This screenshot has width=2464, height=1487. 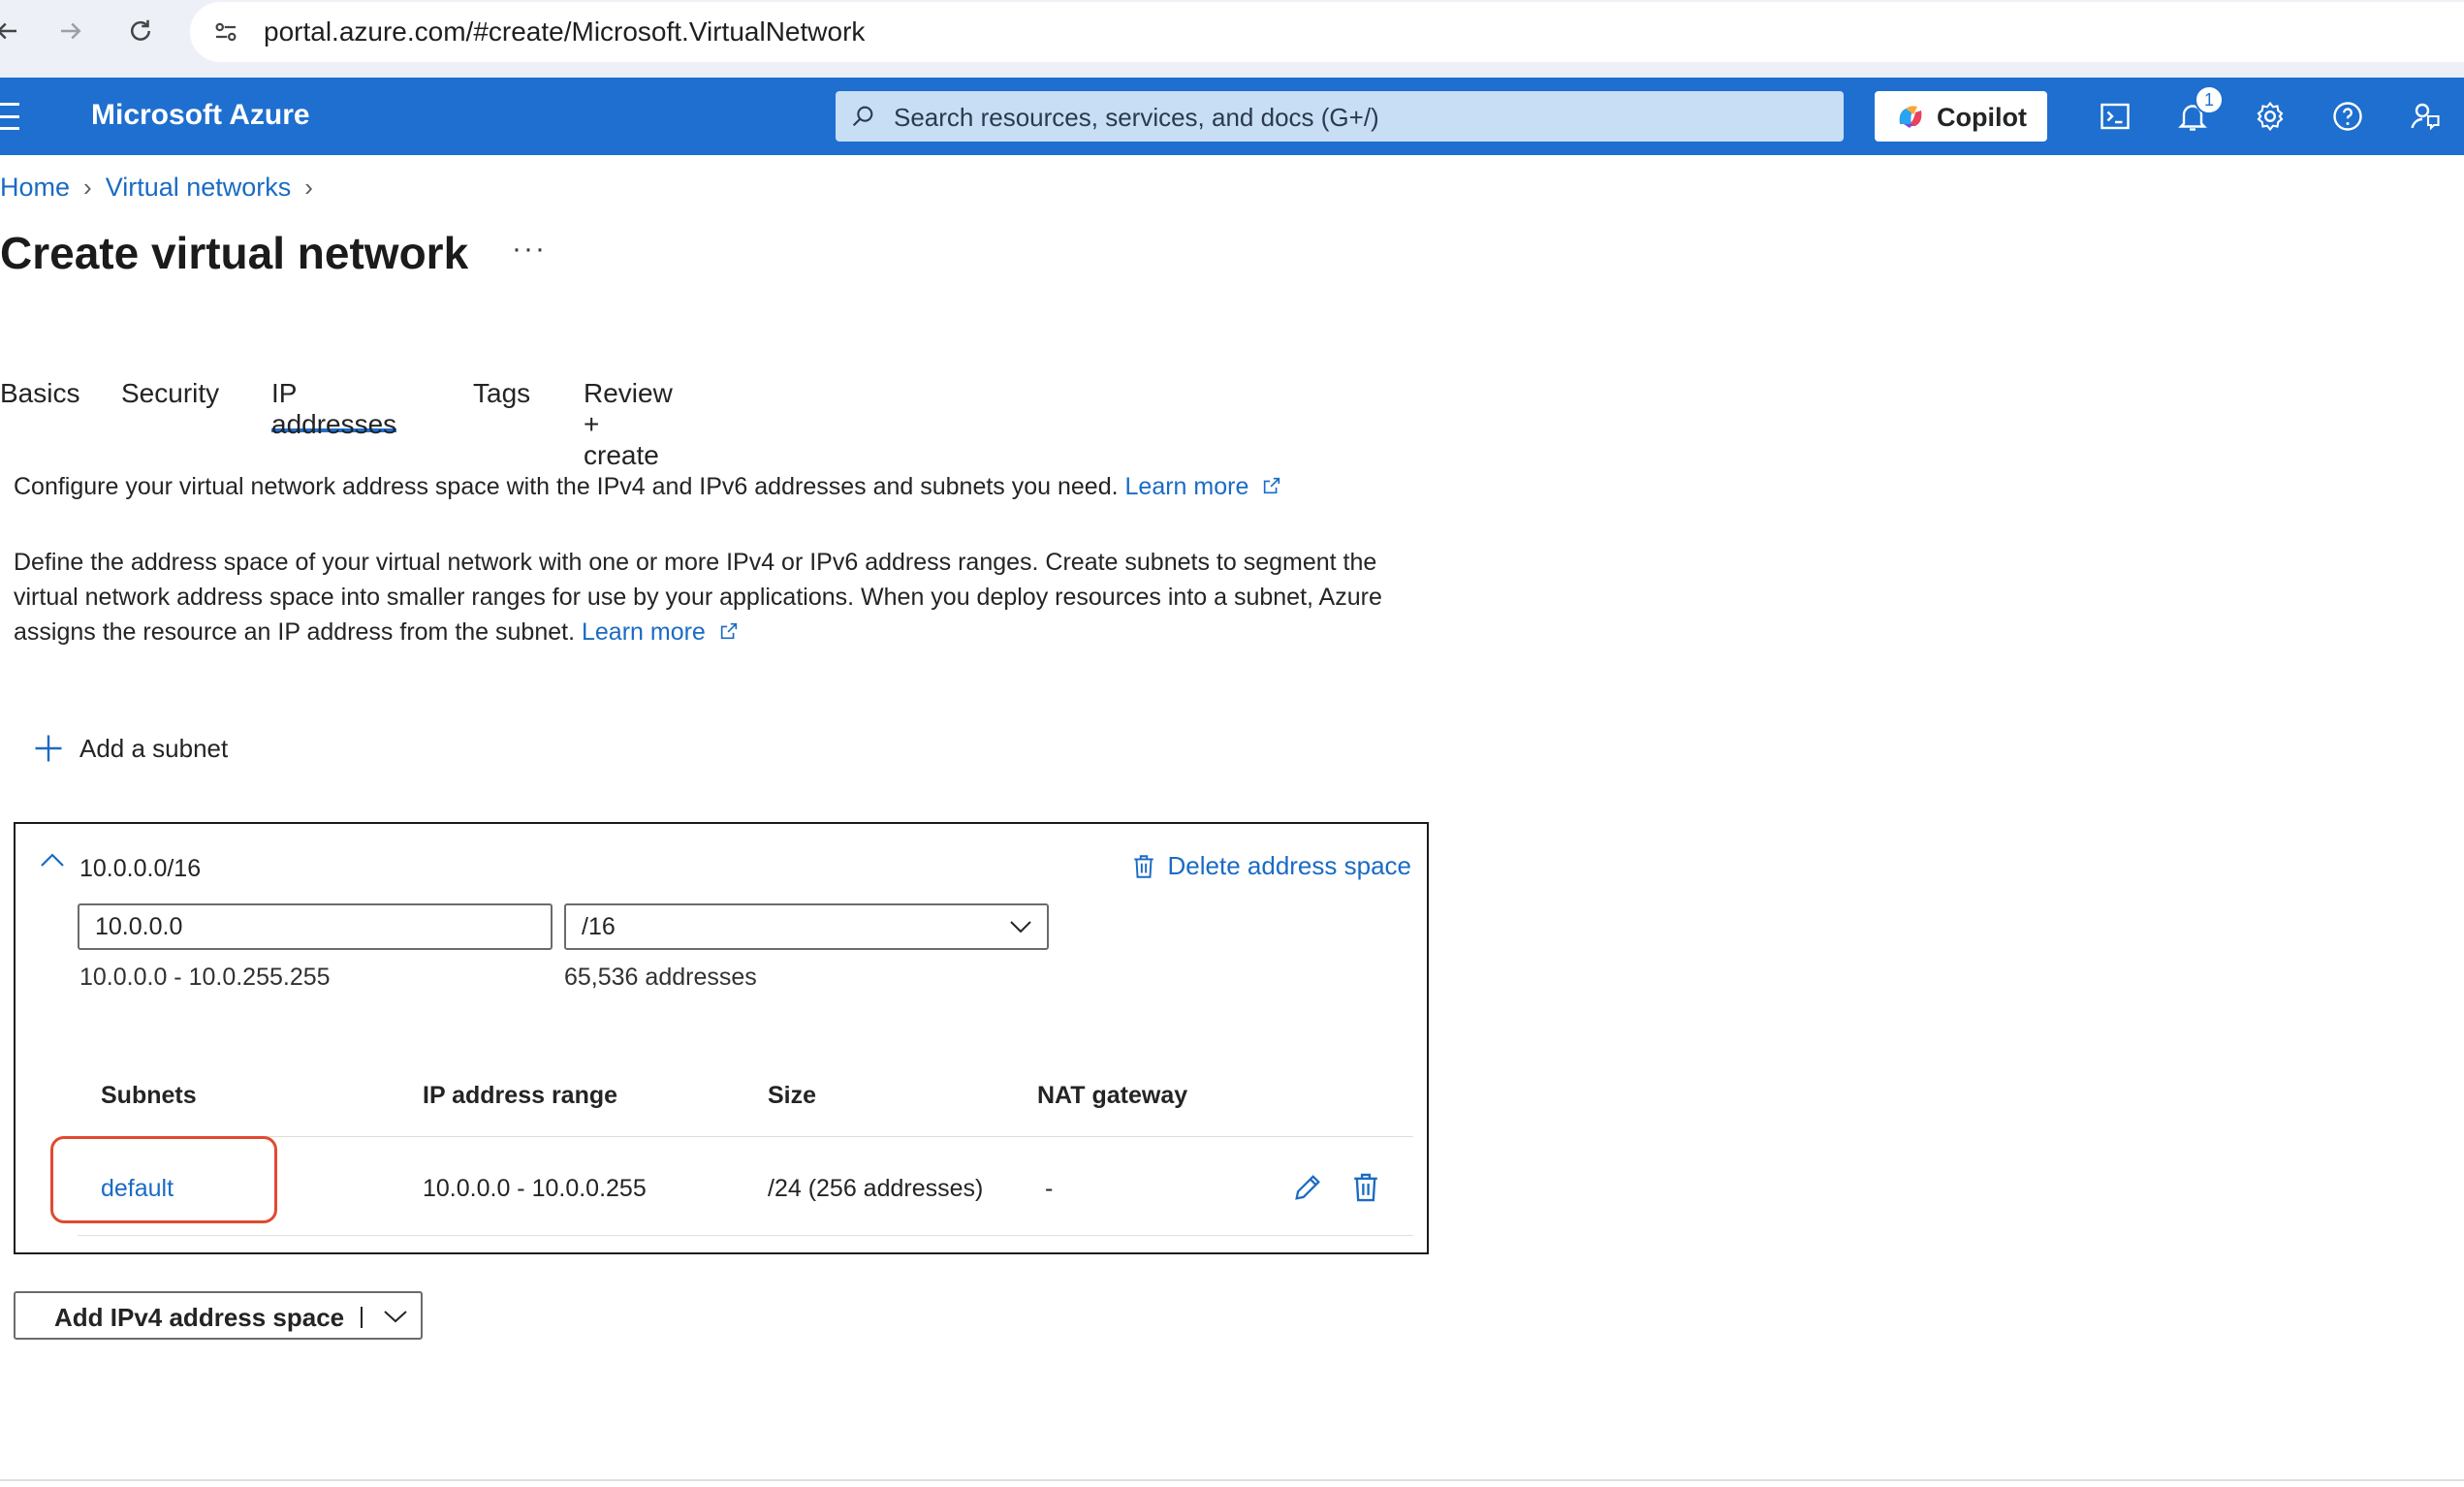 I want to click on breadcrumb: Home › Virtual networks ›, so click(x=163, y=188).